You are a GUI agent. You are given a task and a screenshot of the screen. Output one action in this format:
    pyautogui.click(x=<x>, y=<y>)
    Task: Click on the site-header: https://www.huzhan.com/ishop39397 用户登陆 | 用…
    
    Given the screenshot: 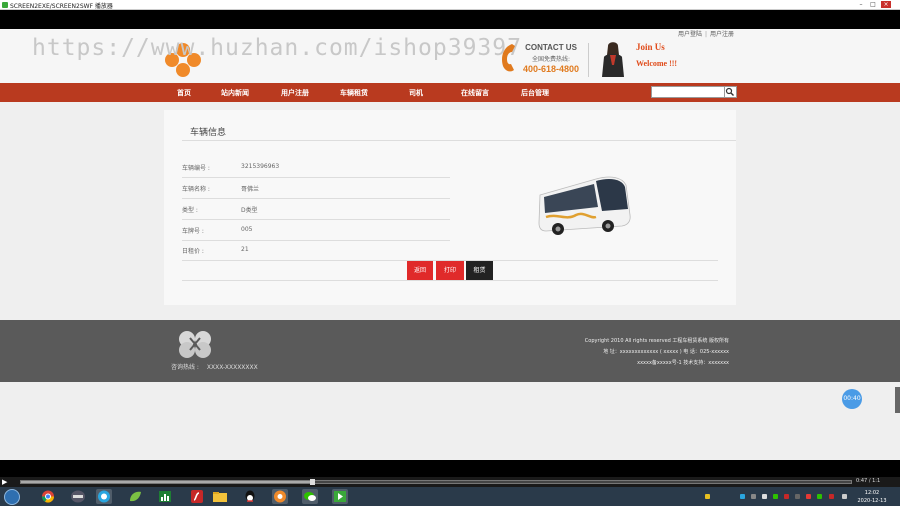 What is the action you would take?
    pyautogui.click(x=450, y=56)
    